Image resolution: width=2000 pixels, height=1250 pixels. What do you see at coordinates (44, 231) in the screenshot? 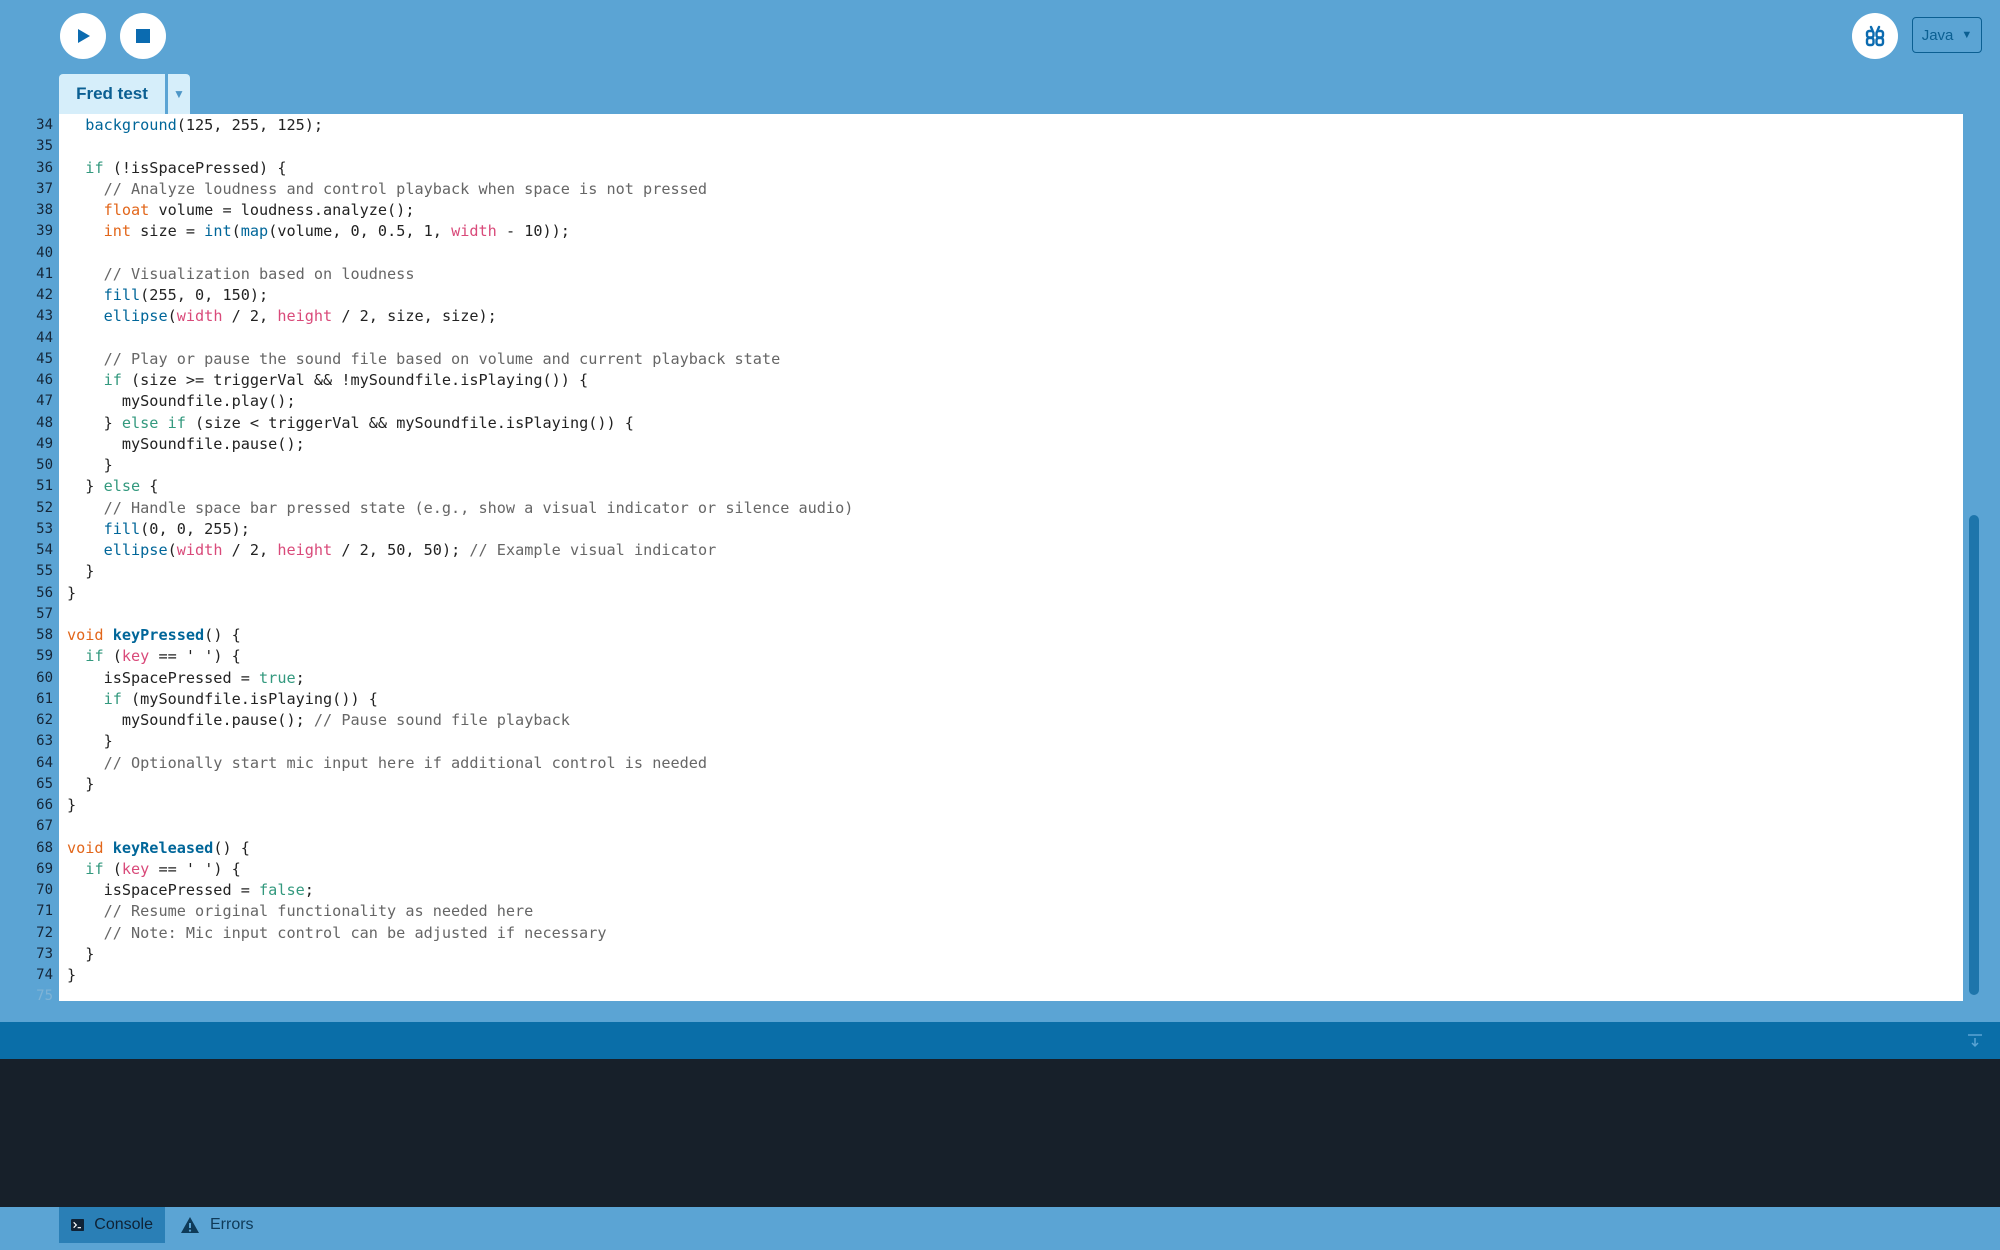
I see `line-number: 39` at bounding box center [44, 231].